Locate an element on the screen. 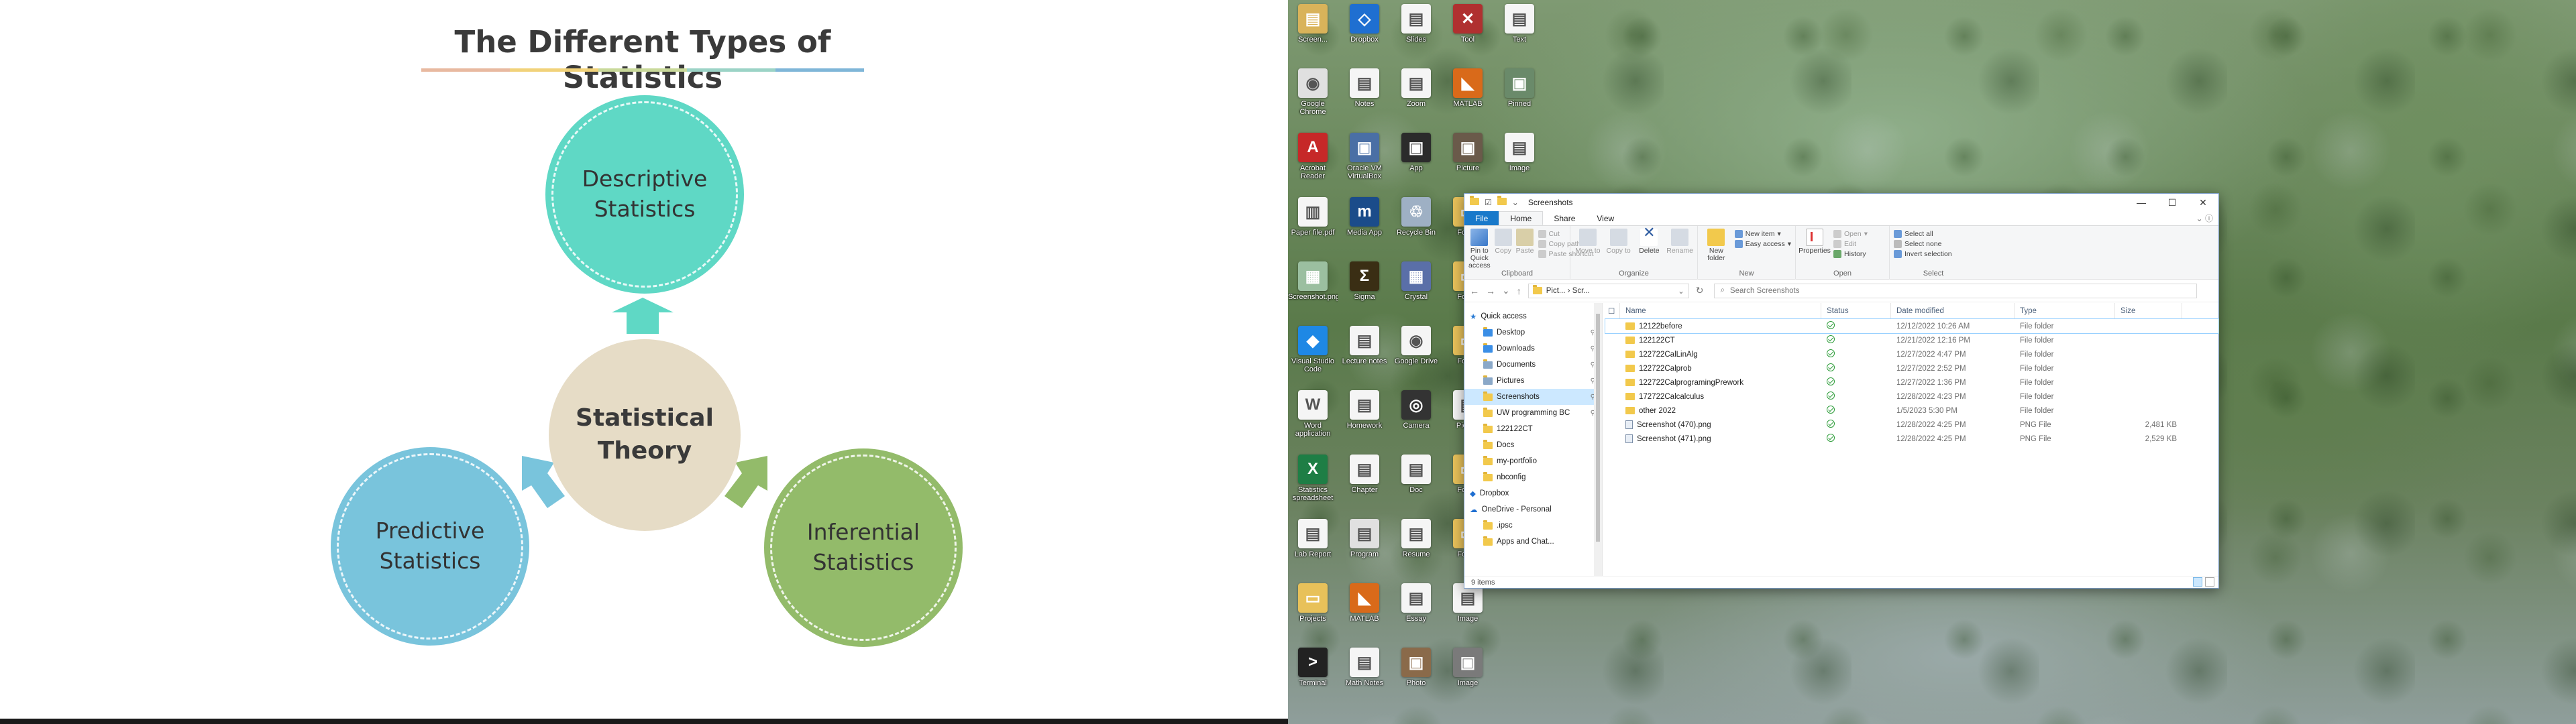 This screenshot has height=724, width=2576. nav-item: ☁ OneDrive - Personal is located at coordinates (1533, 509).